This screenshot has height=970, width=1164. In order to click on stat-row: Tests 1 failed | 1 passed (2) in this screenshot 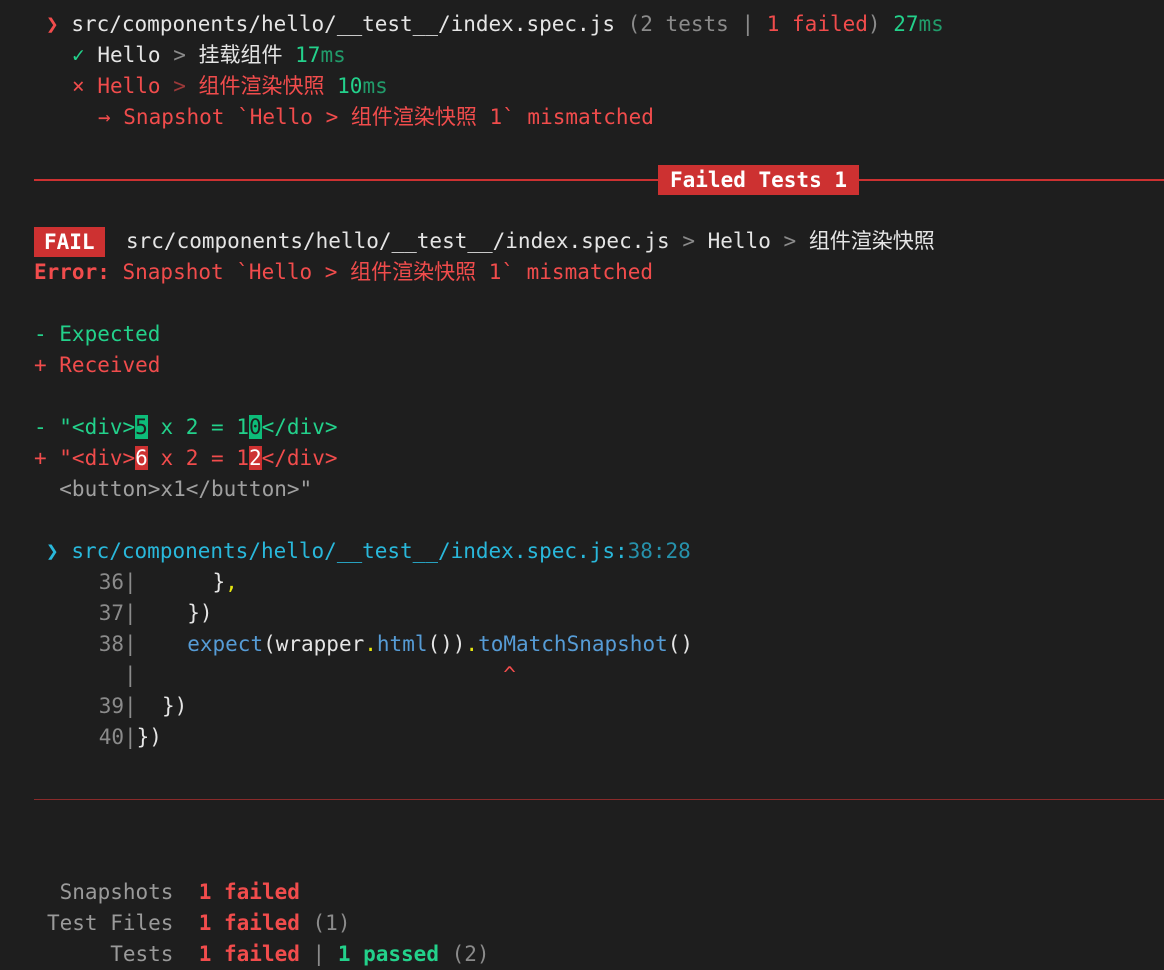, I will do `click(268, 954)`.